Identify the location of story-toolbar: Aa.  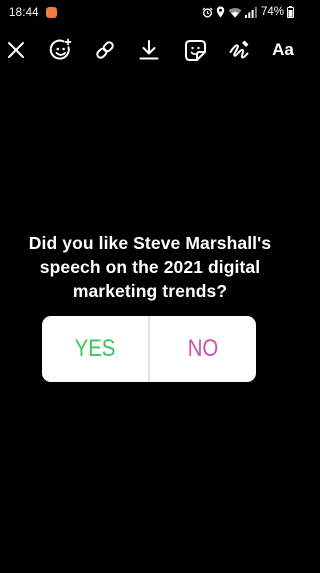
(150, 51).